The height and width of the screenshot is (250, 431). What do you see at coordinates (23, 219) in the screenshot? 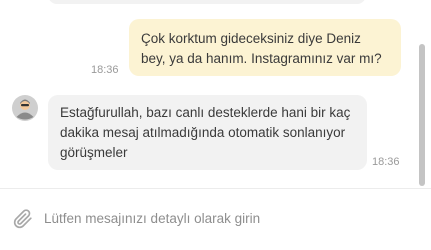
I see `paperclip-icon` at bounding box center [23, 219].